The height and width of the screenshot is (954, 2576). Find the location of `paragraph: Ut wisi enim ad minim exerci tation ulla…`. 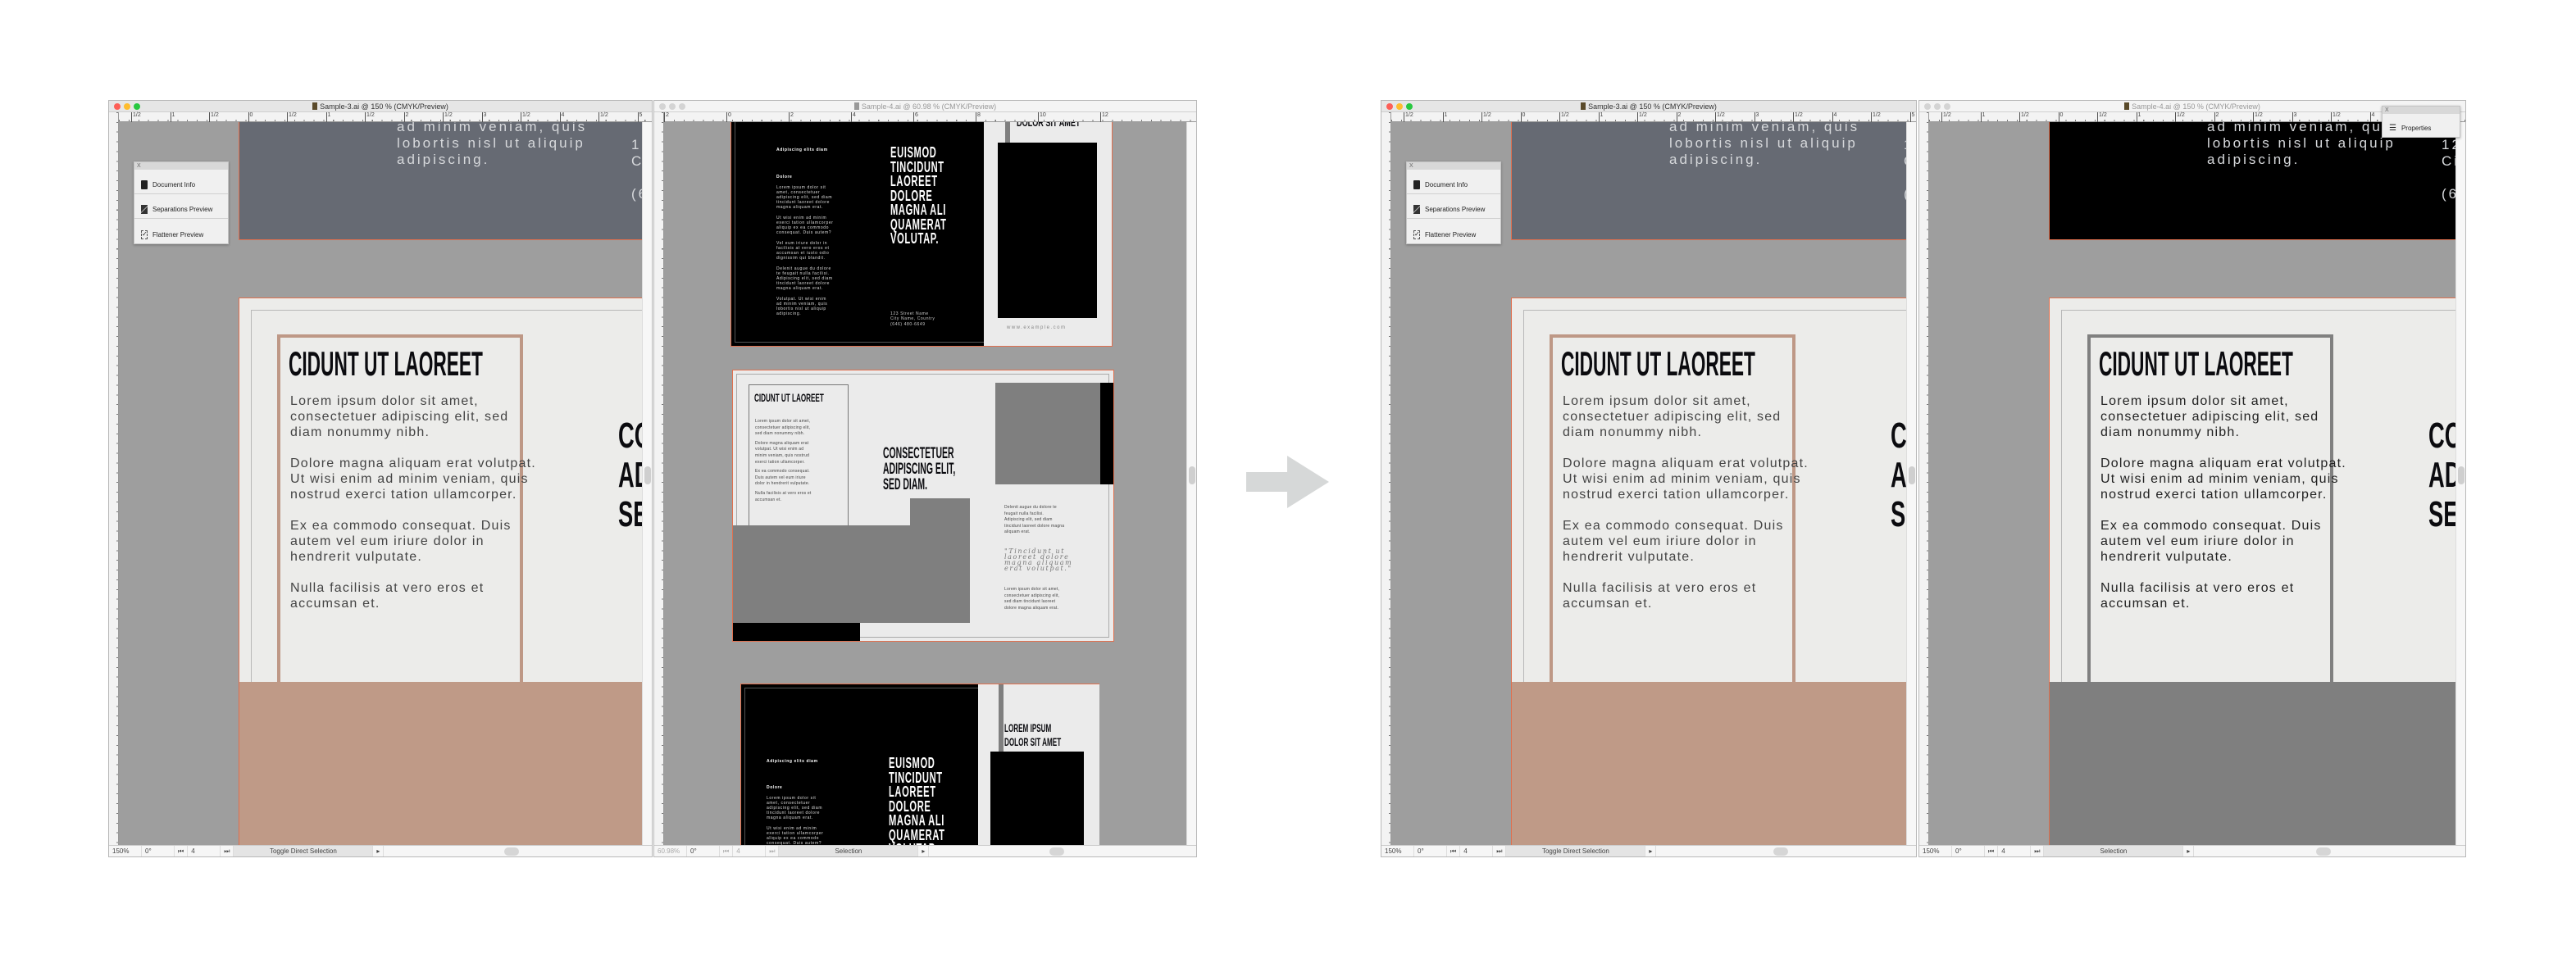

paragraph: Ut wisi enim ad minim exerci tation ulla… is located at coordinates (795, 835).